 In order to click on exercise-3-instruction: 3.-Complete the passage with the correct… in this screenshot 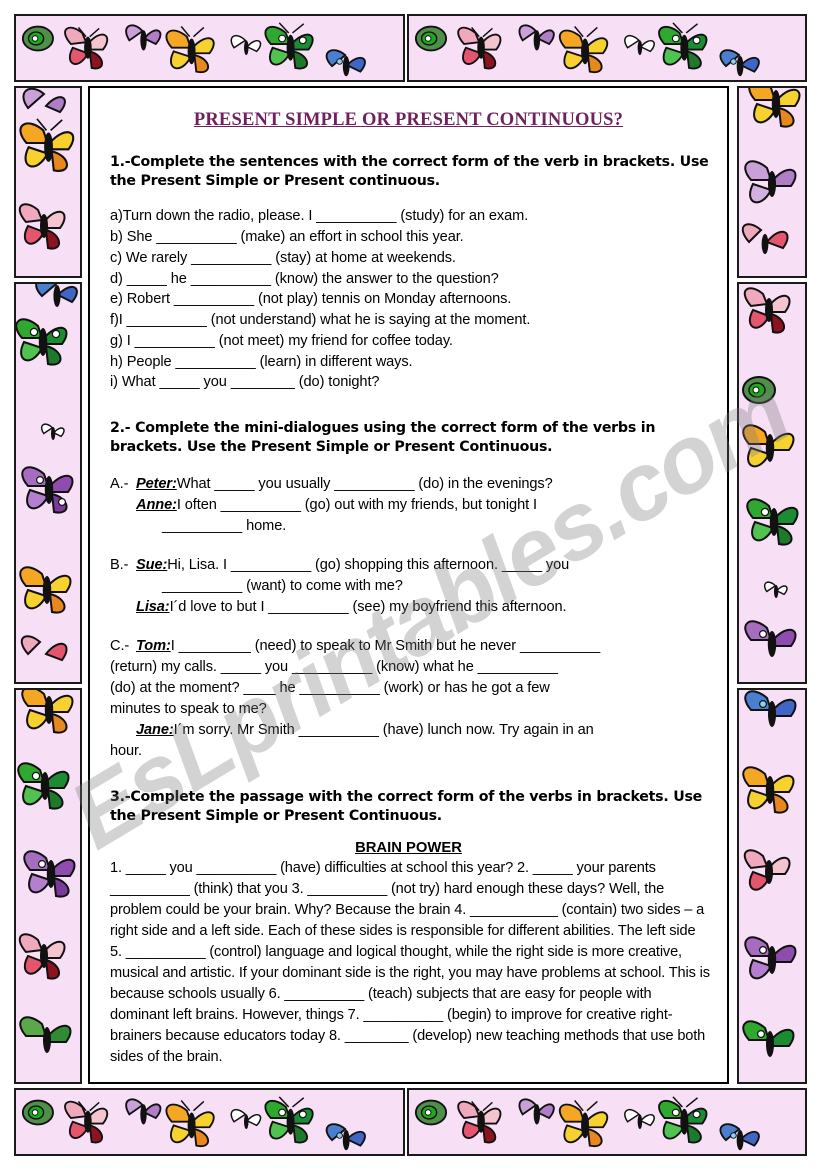, I will do `click(406, 807)`.